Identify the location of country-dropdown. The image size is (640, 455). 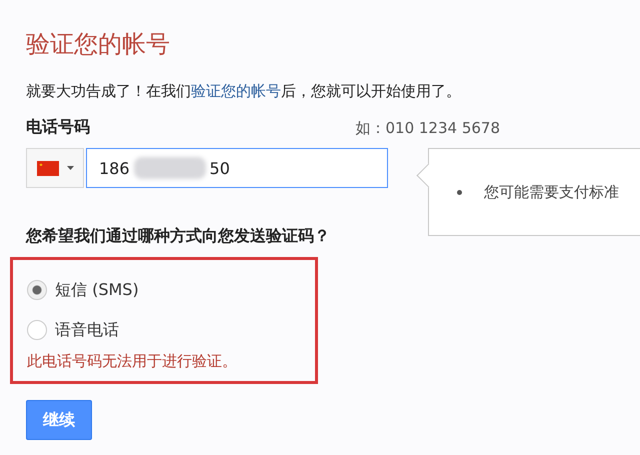
(55, 168).